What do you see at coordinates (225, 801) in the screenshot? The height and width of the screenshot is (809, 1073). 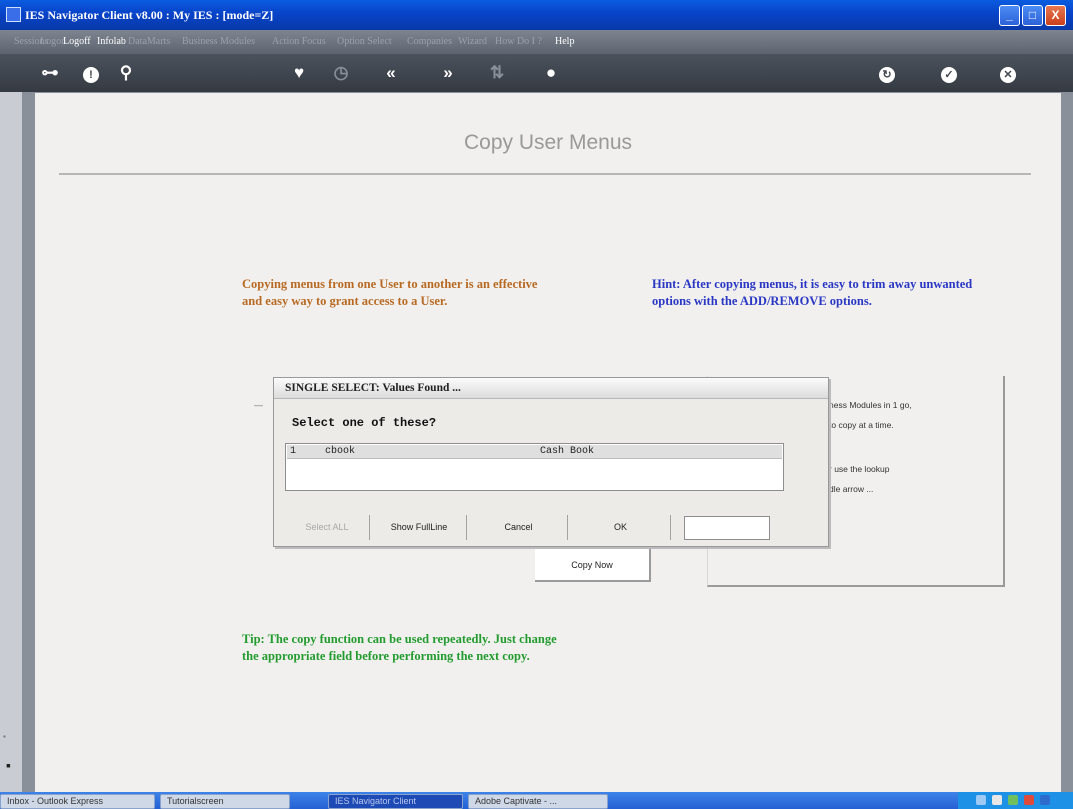 I see `taskbar-item-tutorial: Tutorialscreen` at bounding box center [225, 801].